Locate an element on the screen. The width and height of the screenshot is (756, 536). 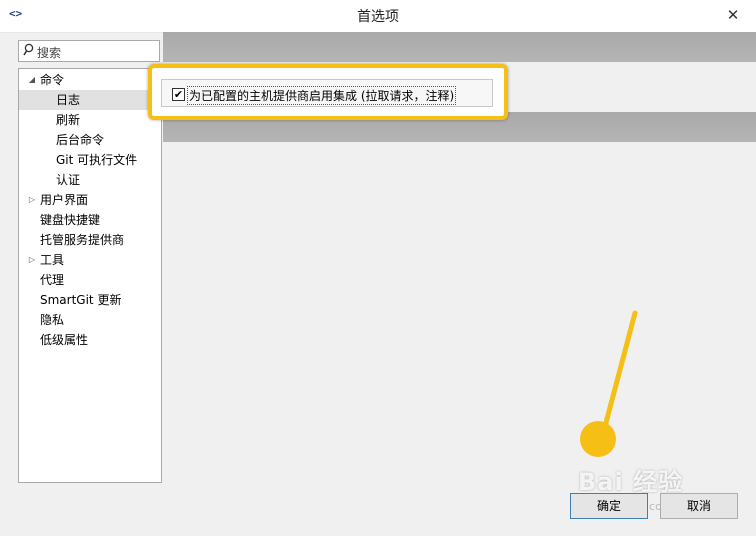
callout-pointer is located at coordinates (609, 383).